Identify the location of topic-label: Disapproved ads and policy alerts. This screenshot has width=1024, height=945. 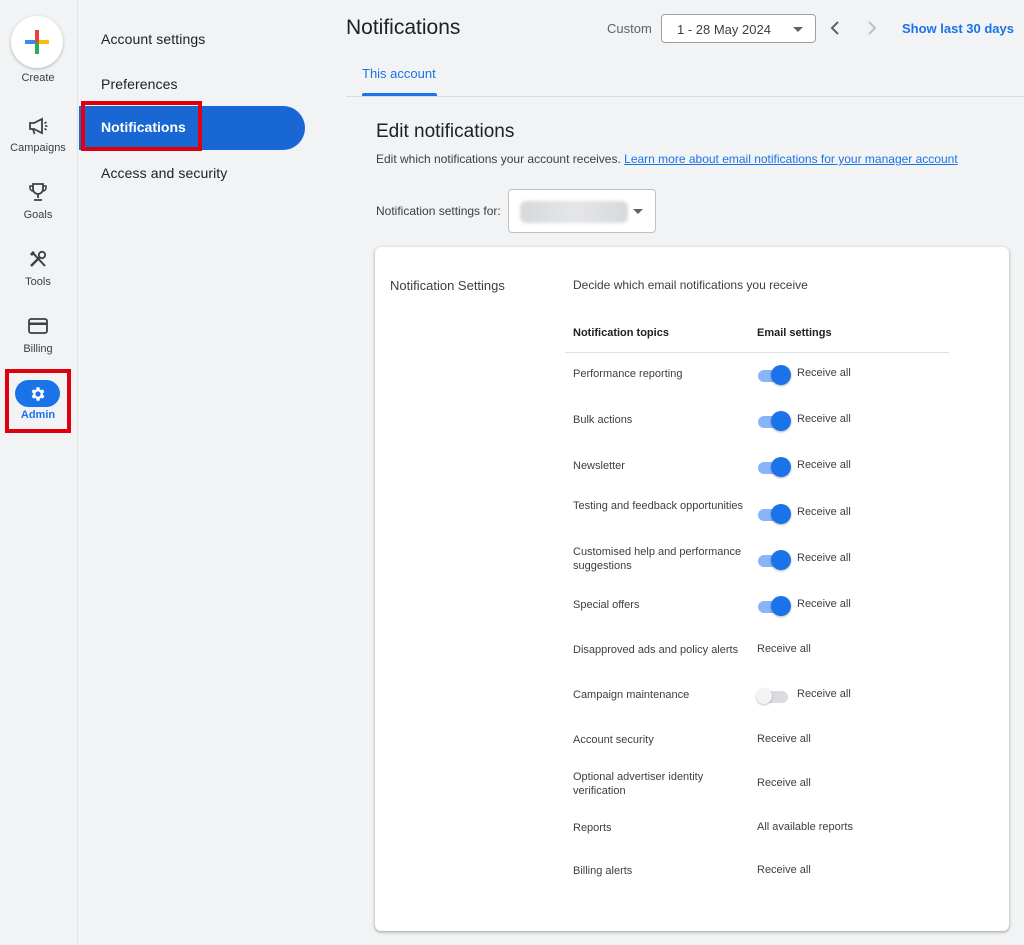
(656, 650).